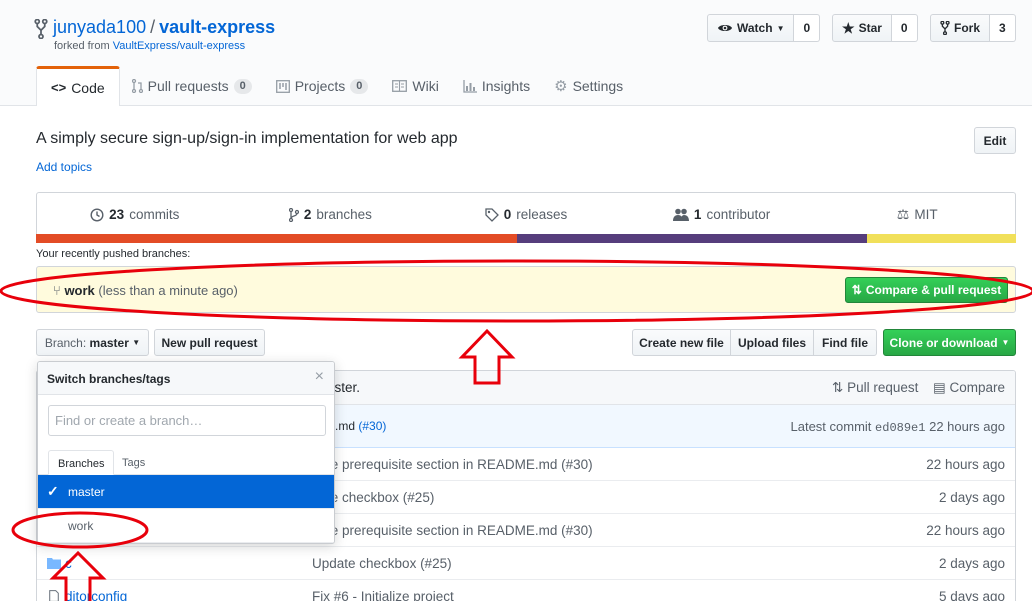  I want to click on clone-download-label: Clone or download, so click(943, 342).